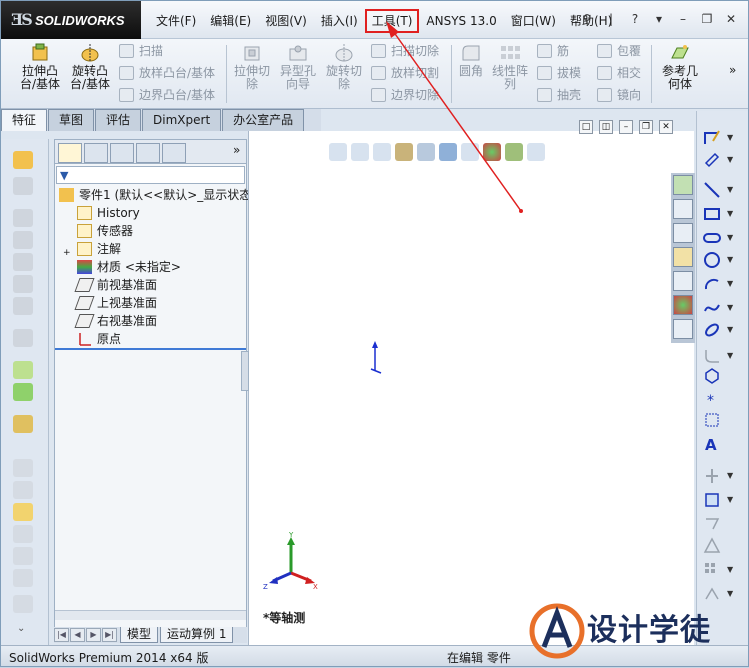 The image size is (749, 668). I want to click on linear-sketch-pattern-icon, so click(712, 570).